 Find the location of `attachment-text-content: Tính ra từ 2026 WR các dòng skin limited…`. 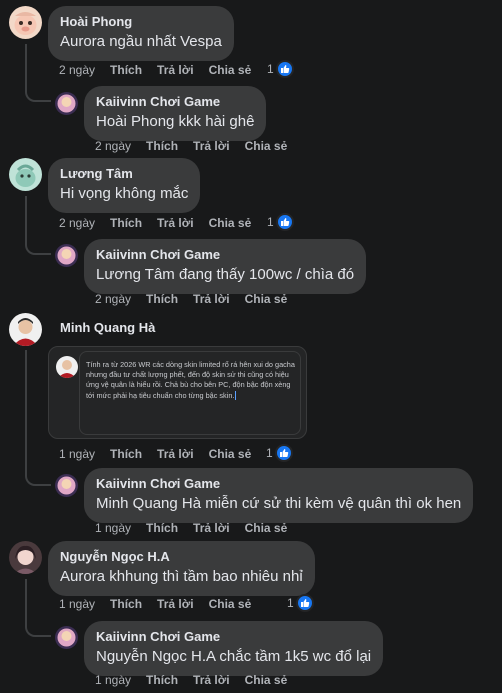

attachment-text-content: Tính ra từ 2026 WR các dòng skin limited… is located at coordinates (190, 380).